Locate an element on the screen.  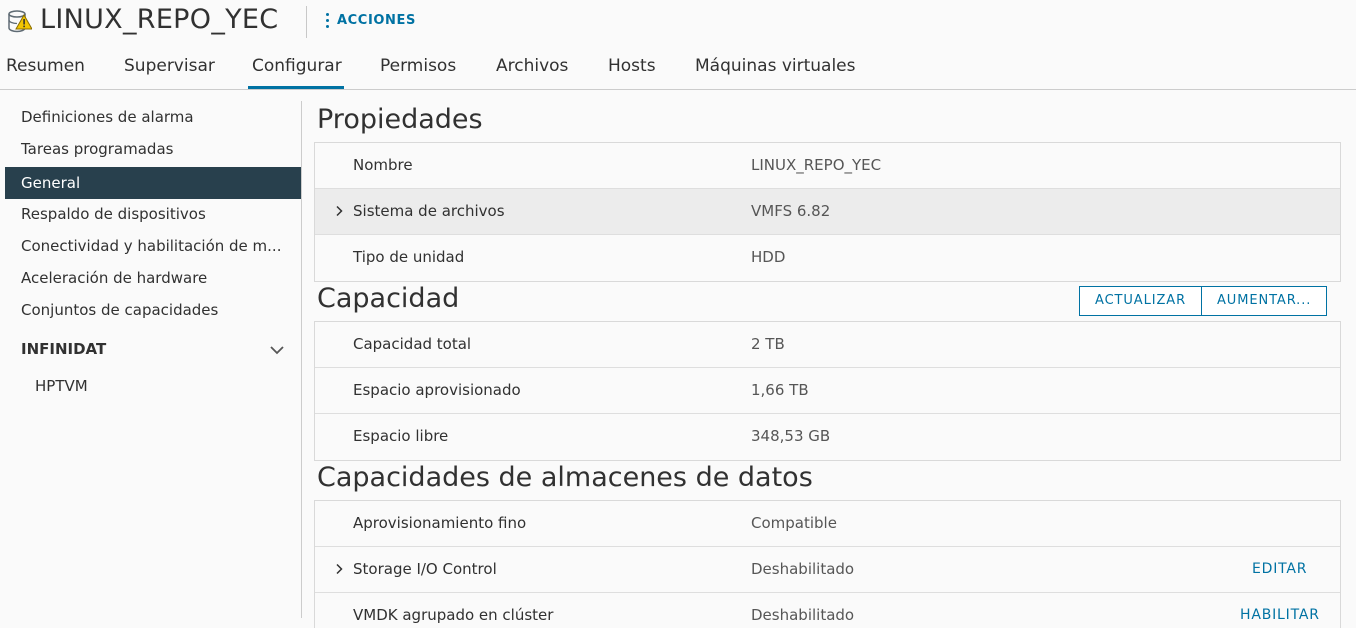
property-value: VMFS 6.82 is located at coordinates (791, 211).